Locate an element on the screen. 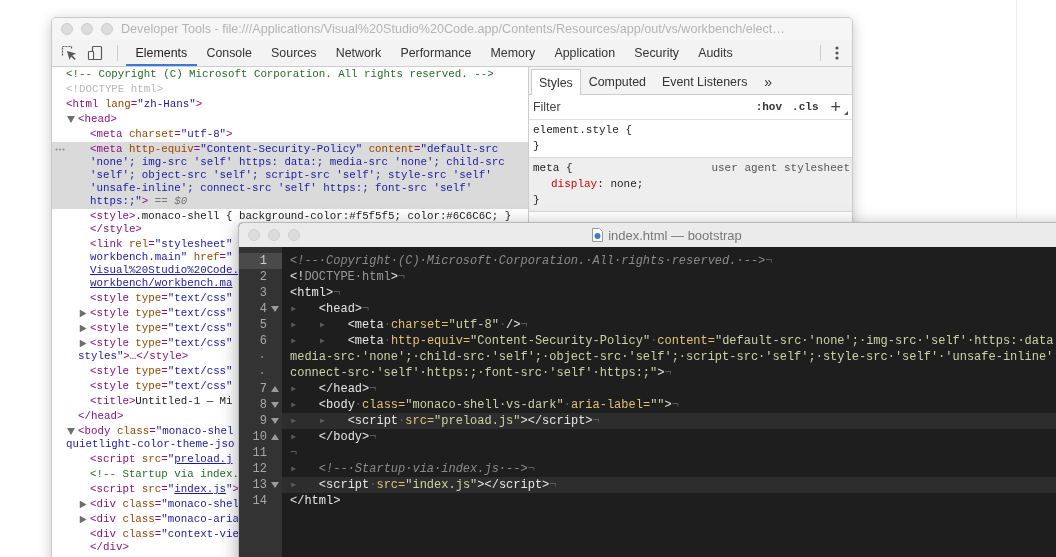 This screenshot has height=557, width=1056. line-number: 3 is located at coordinates (263, 293).